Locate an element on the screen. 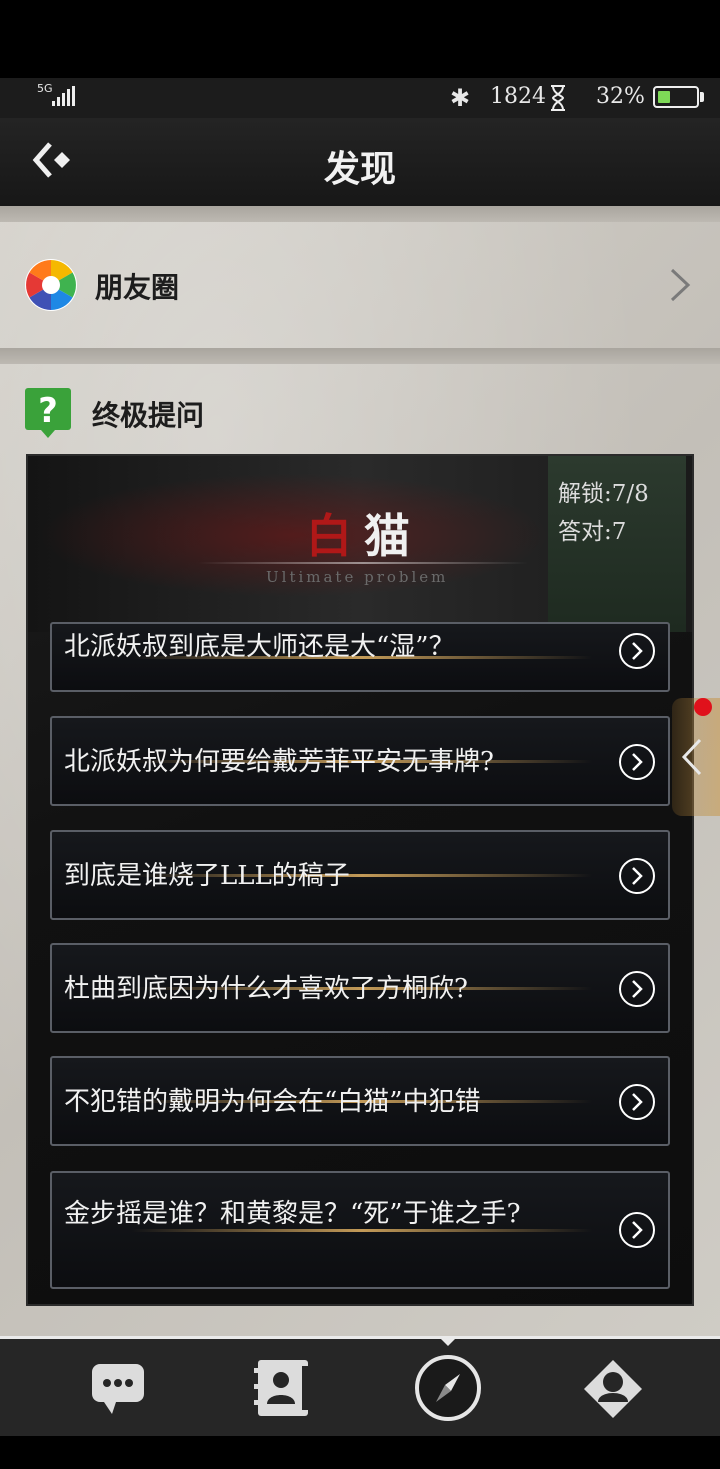  section-title: 终极提问 is located at coordinates (148, 415).